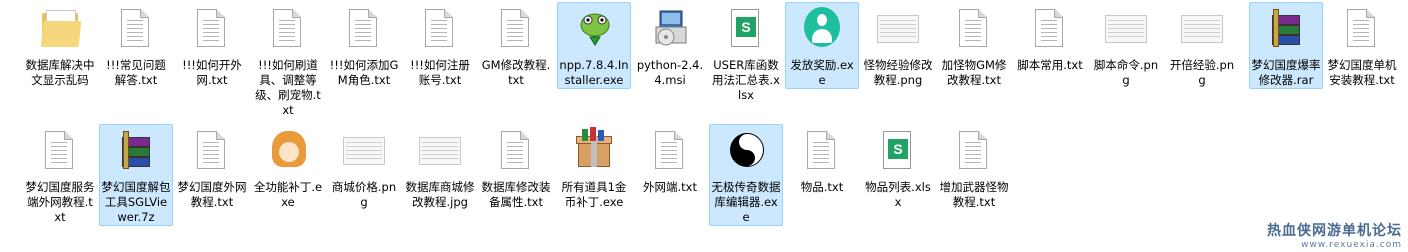 The image size is (1408, 252). What do you see at coordinates (670, 72) in the screenshot?
I see `file-name-label: python-2.4.4.msi` at bounding box center [670, 72].